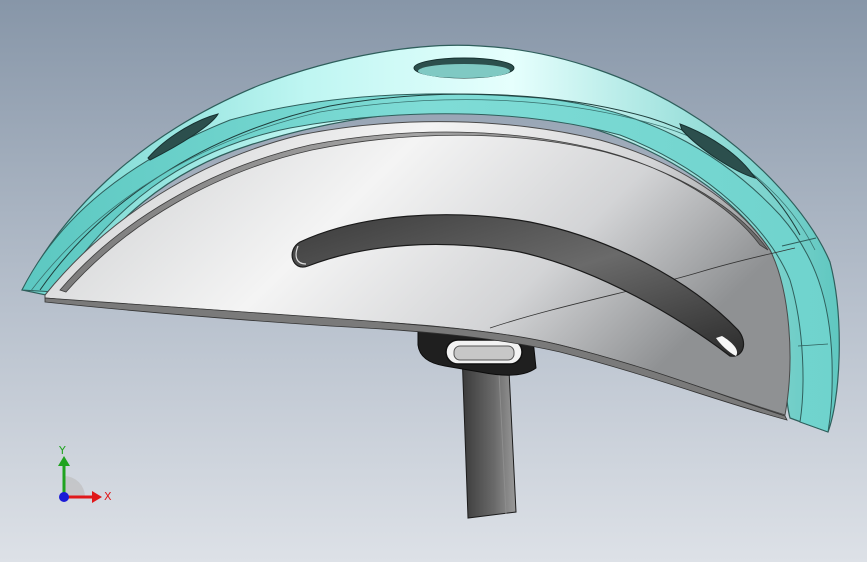  I want to click on x-axis-label: X, so click(108, 496).